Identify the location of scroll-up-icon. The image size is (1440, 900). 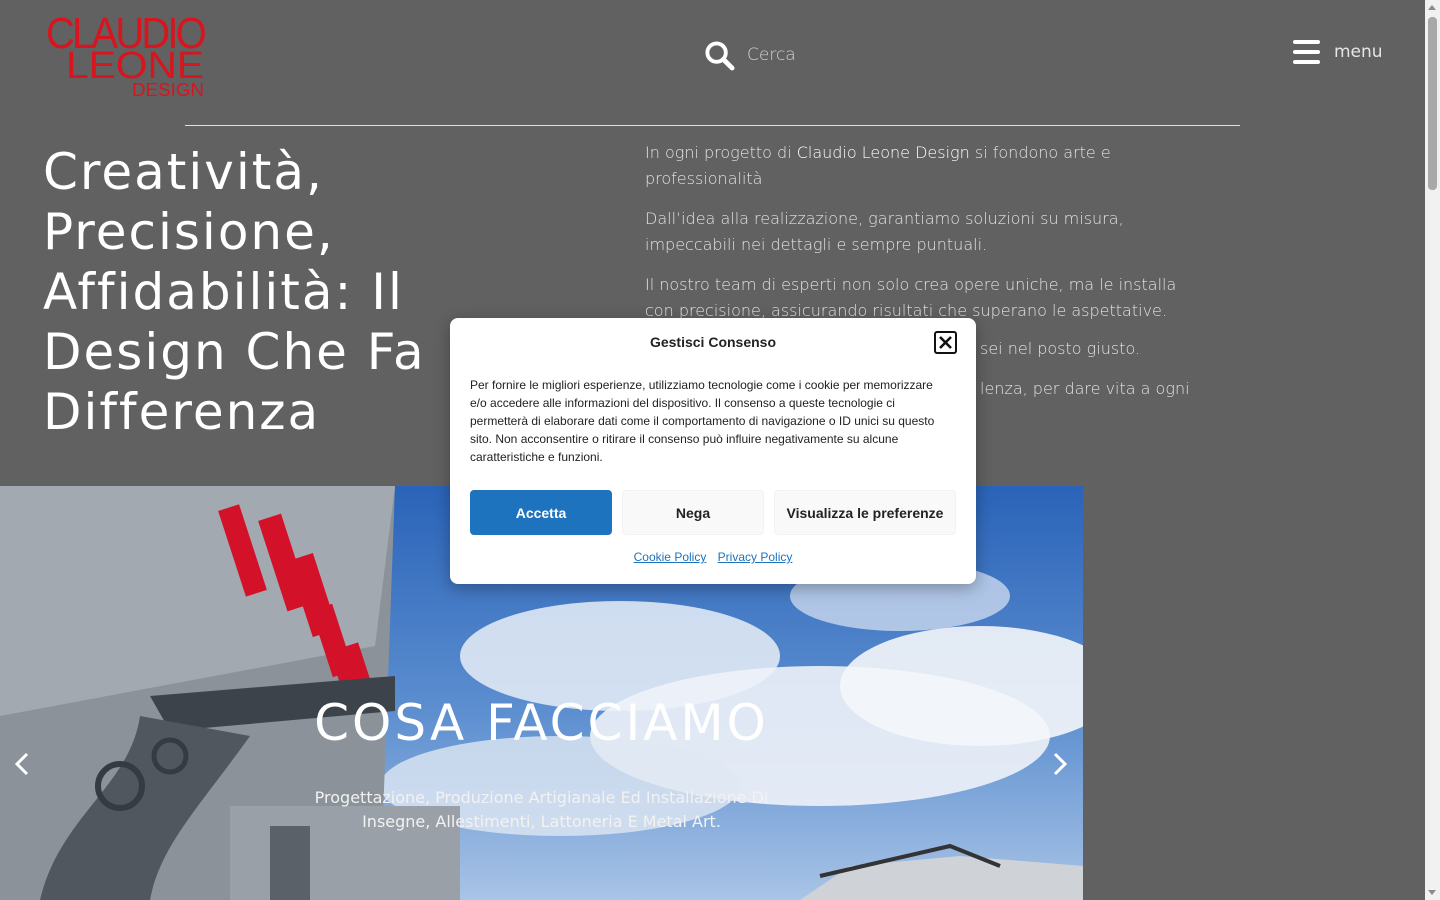
(1432, 7).